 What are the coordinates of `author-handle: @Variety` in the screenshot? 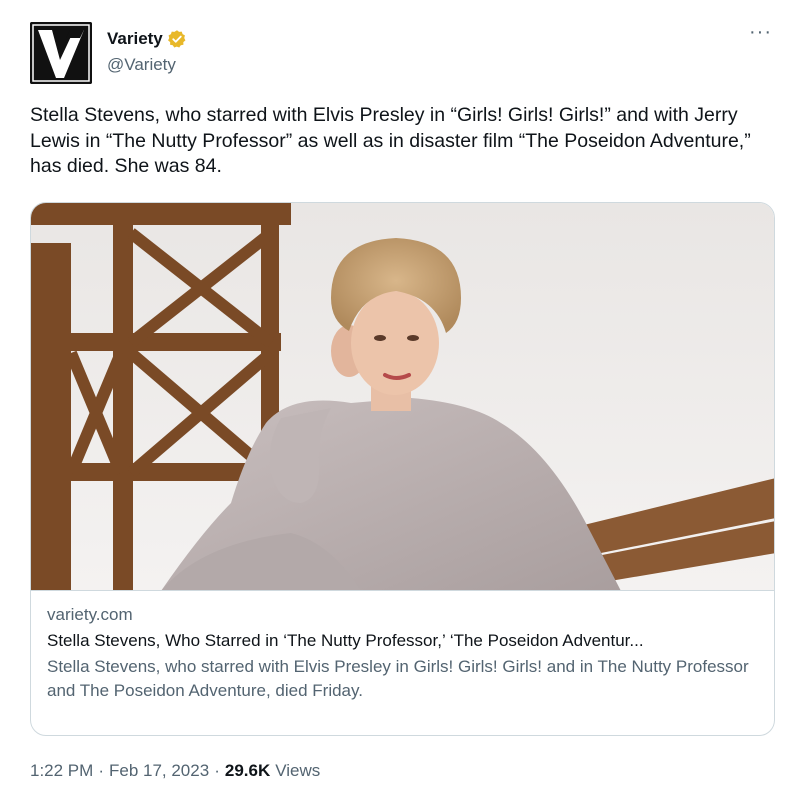 It's located at (141, 65).